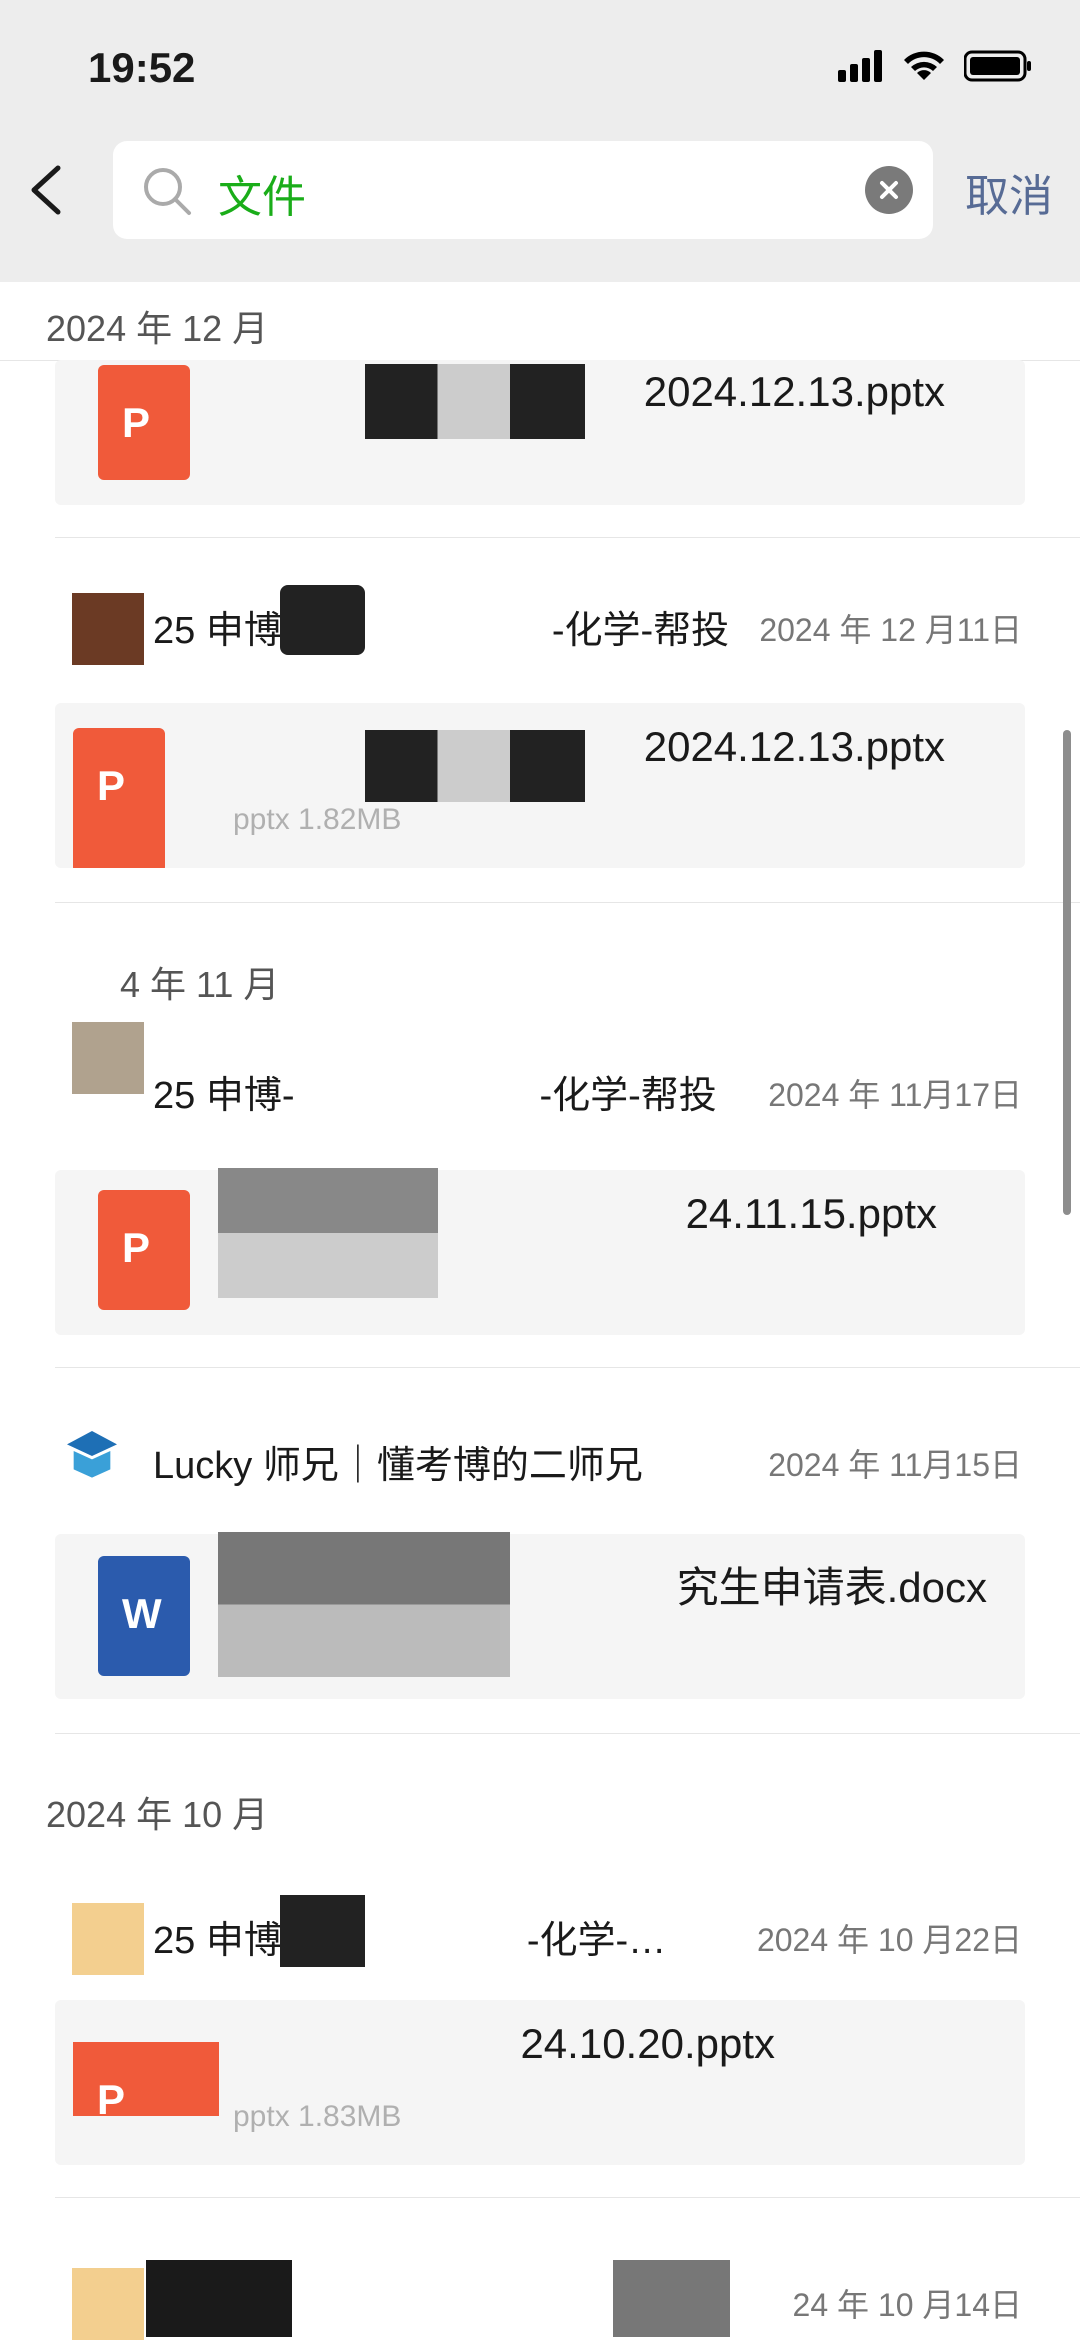 This screenshot has width=1080, height=2340. I want to click on message-date: 24 年 10 月14日, so click(907, 2305).